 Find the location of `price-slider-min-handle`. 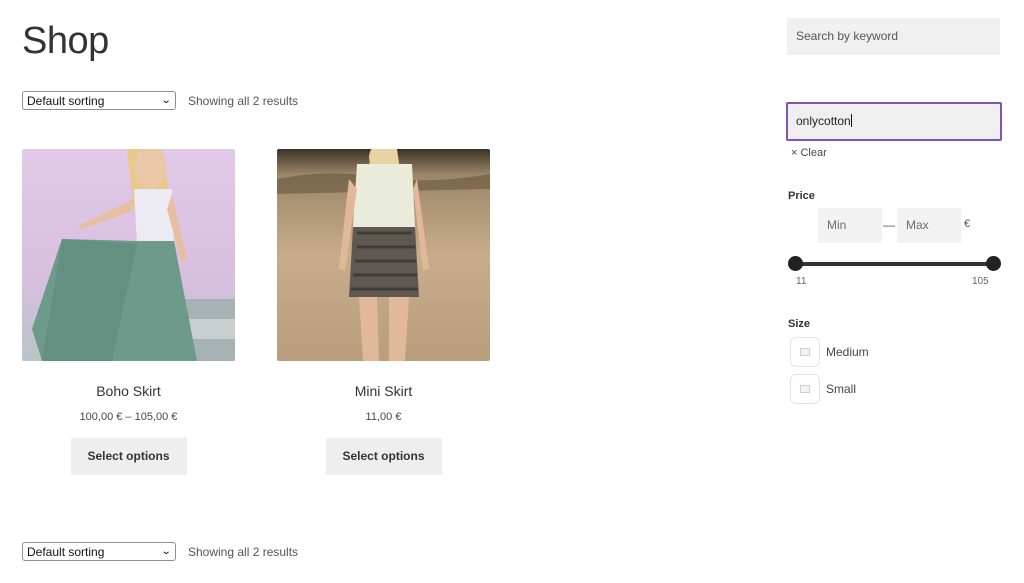

price-slider-min-handle is located at coordinates (795, 263).